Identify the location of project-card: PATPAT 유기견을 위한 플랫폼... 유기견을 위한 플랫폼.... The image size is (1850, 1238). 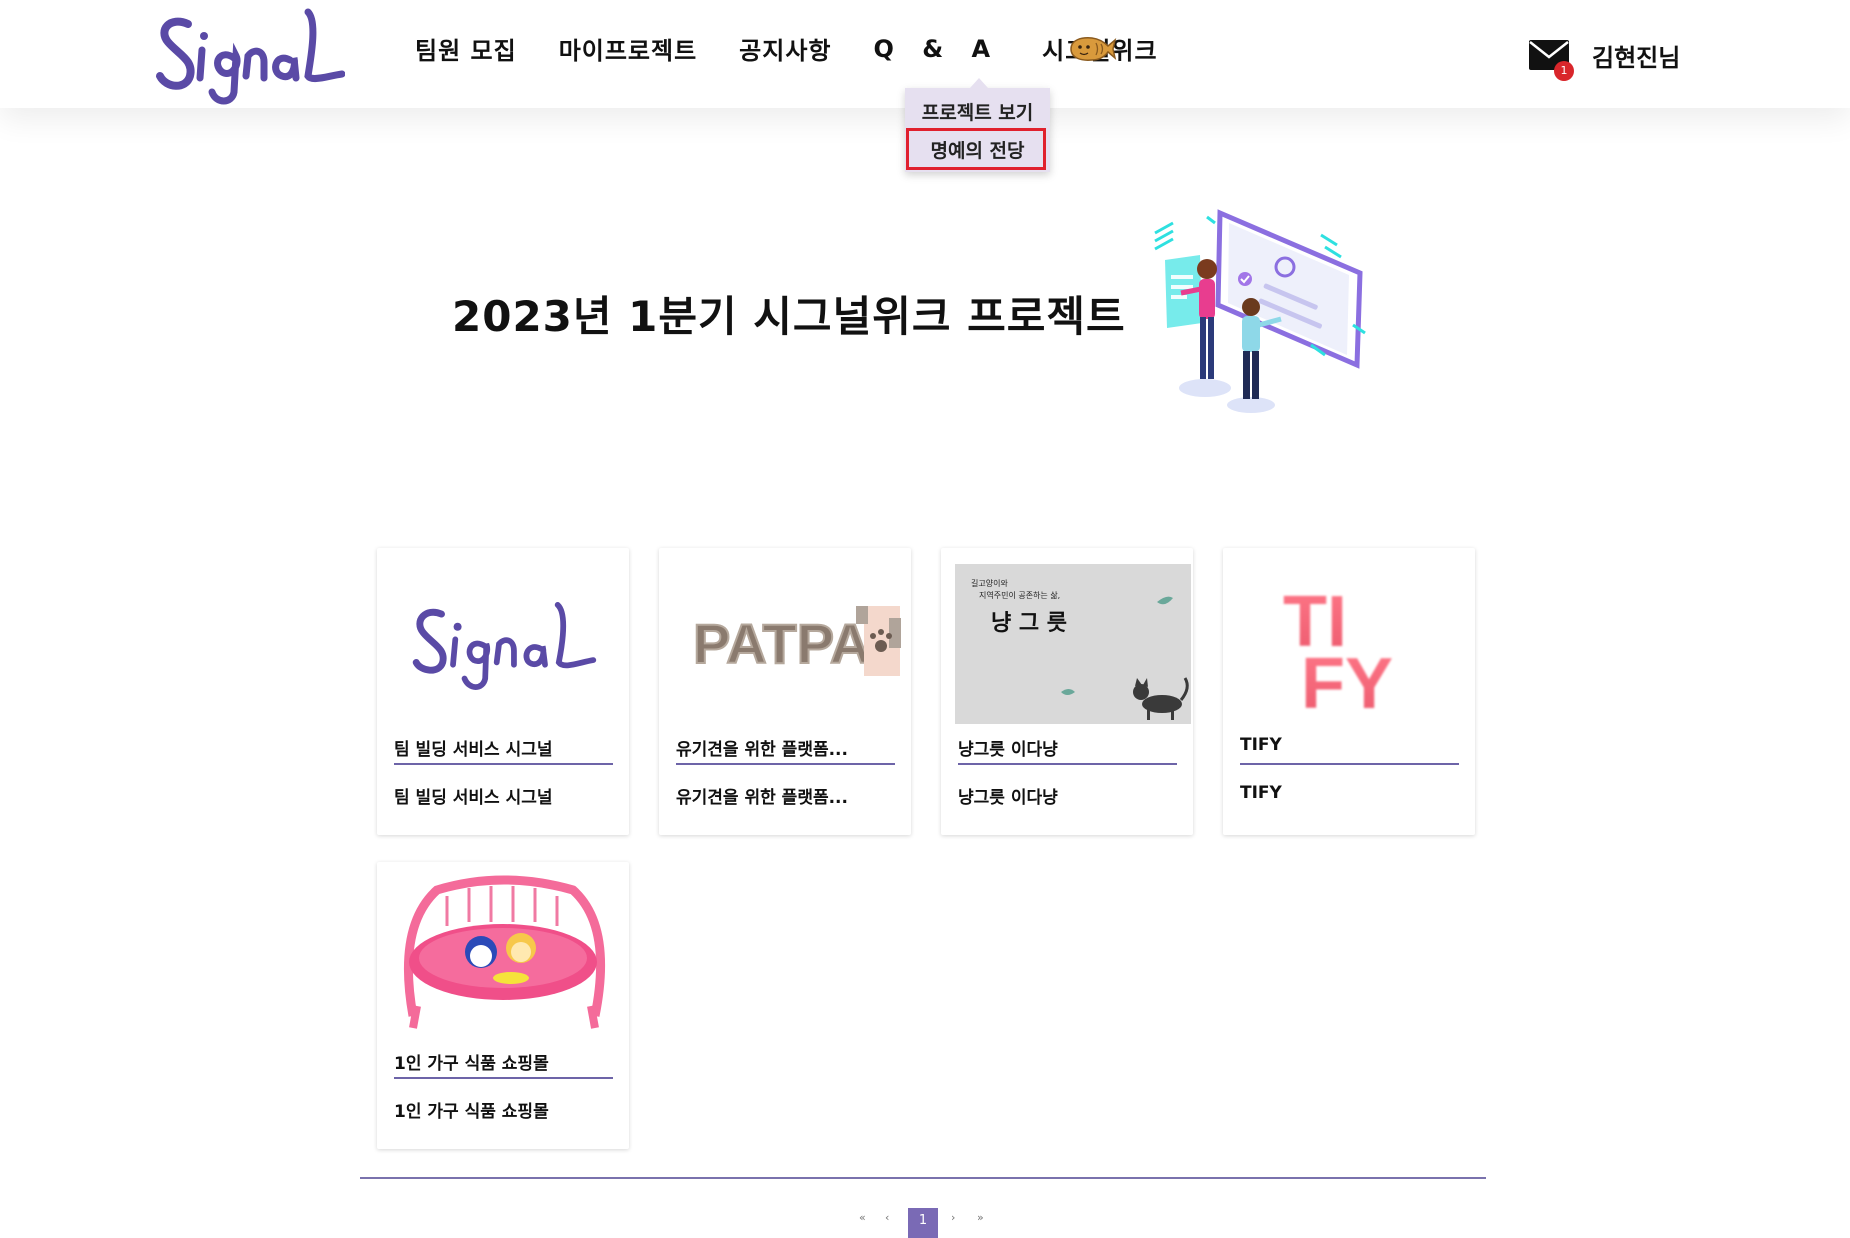
(785, 691).